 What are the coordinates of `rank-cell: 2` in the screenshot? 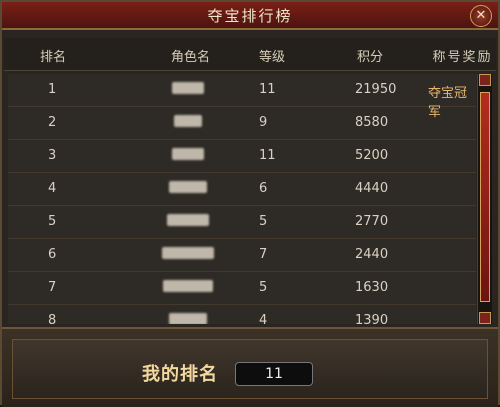 It's located at (52, 122).